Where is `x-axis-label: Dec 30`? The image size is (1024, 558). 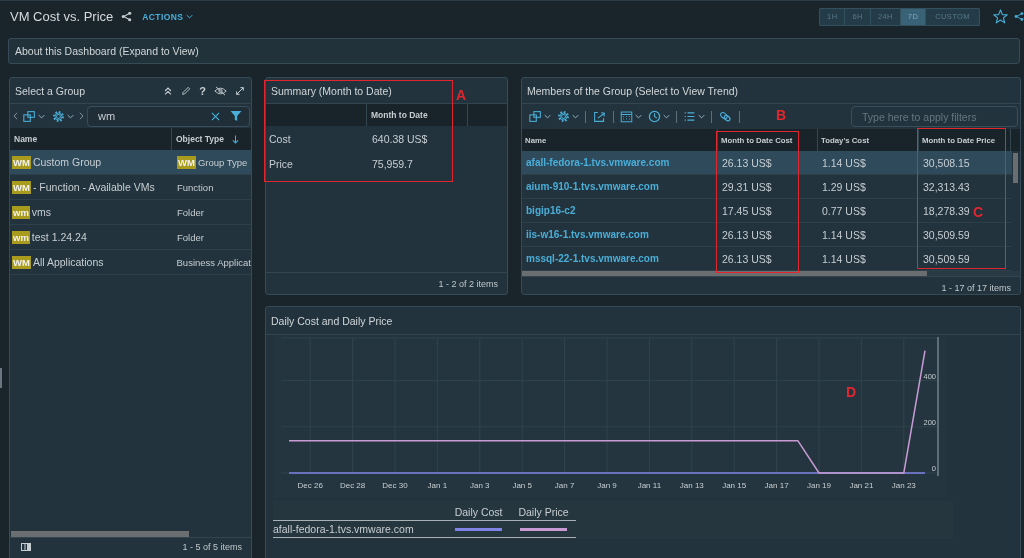
x-axis-label: Dec 30 is located at coordinates (395, 485).